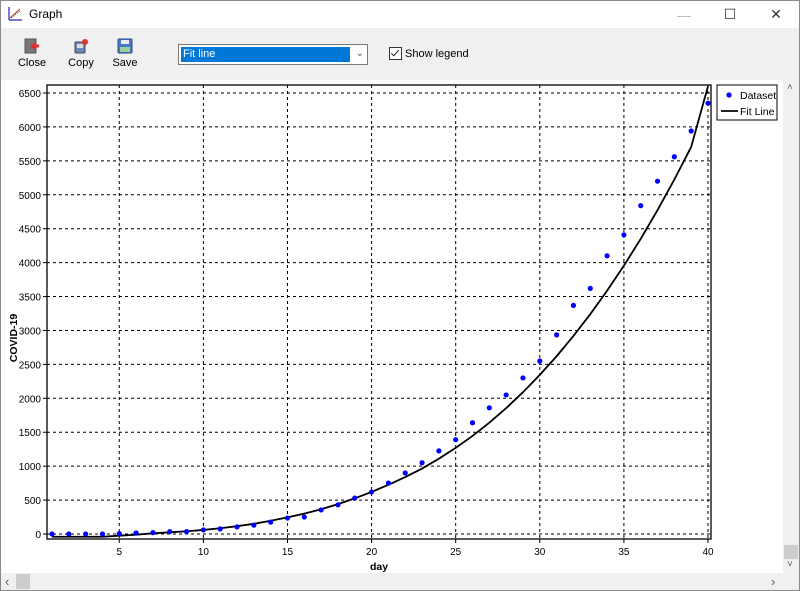 Image resolution: width=800 pixels, height=591 pixels. What do you see at coordinates (46, 14) in the screenshot?
I see `window-title: Graph` at bounding box center [46, 14].